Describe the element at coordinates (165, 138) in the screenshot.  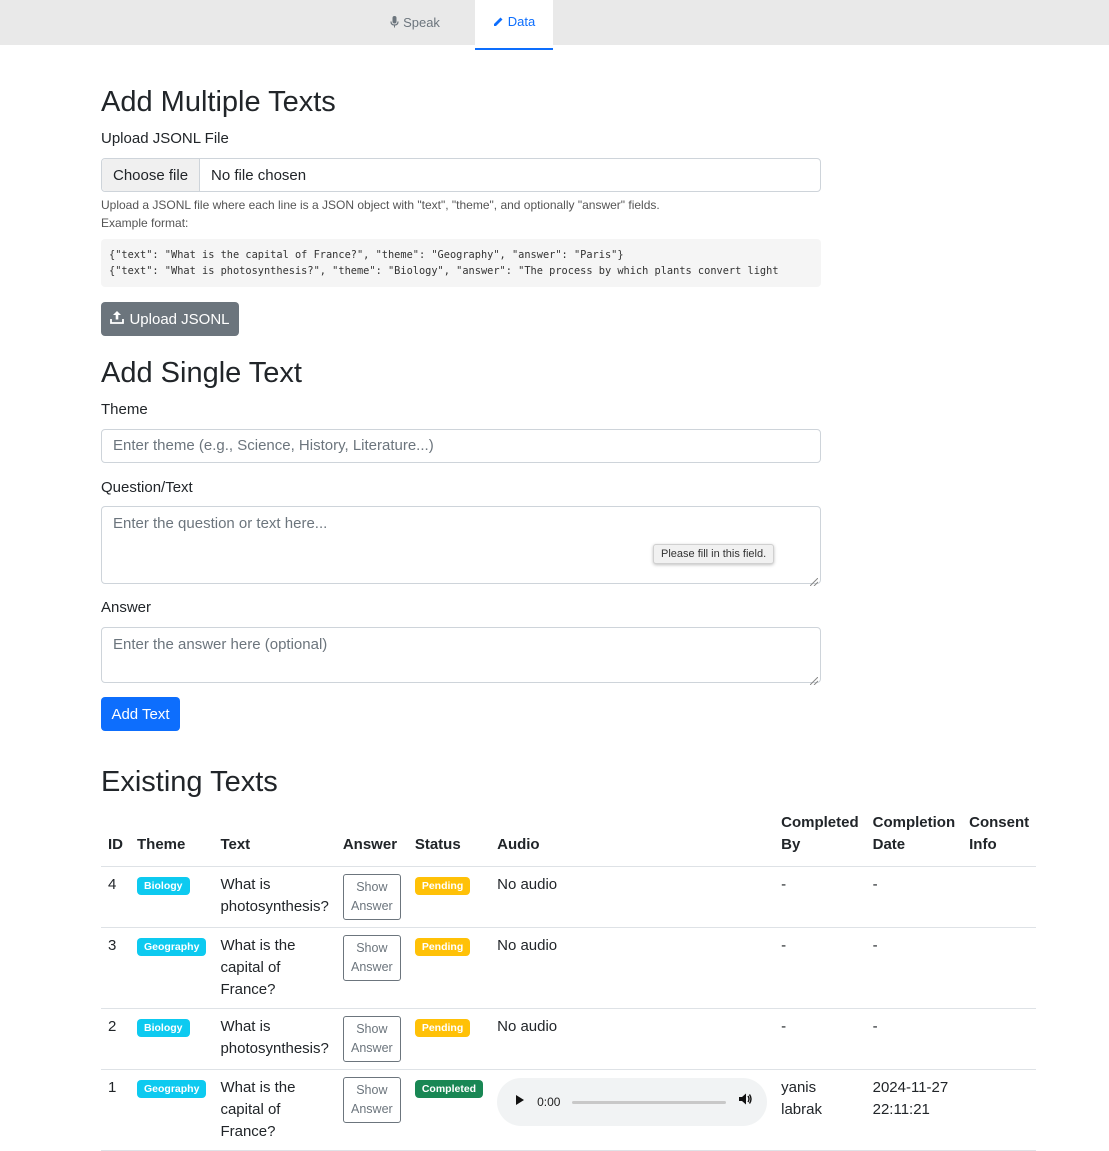
I see `upload-jsonl-label: Upload JSONL File` at that location.